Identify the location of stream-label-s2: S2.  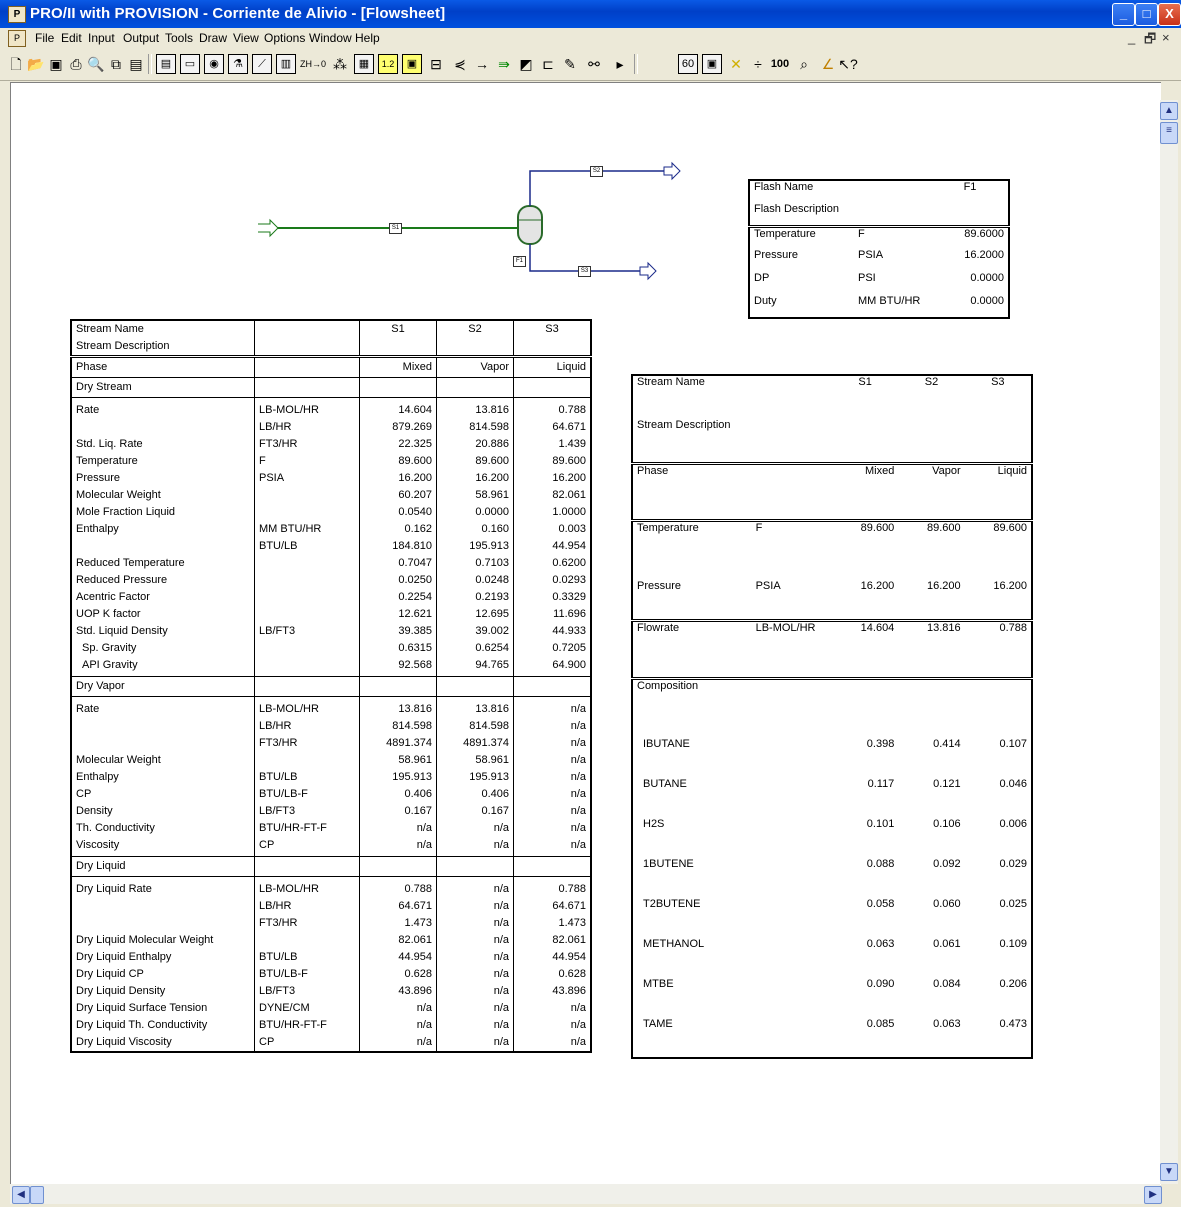
(596, 171).